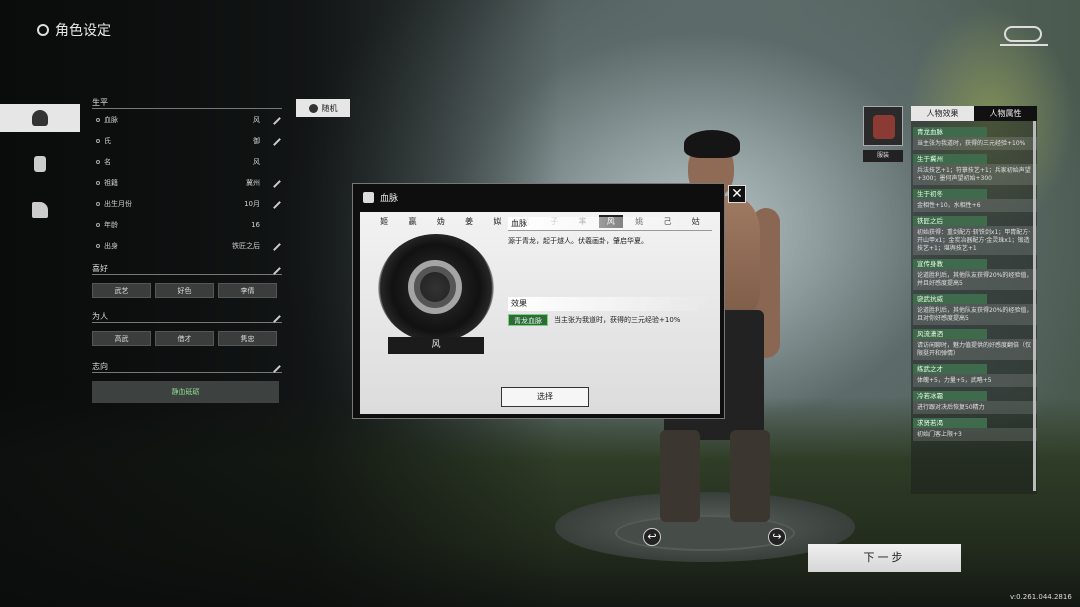 The width and height of the screenshot is (1080, 607). Describe the element at coordinates (111, 182) in the screenshot. I see `row-label: 祖籍` at that location.